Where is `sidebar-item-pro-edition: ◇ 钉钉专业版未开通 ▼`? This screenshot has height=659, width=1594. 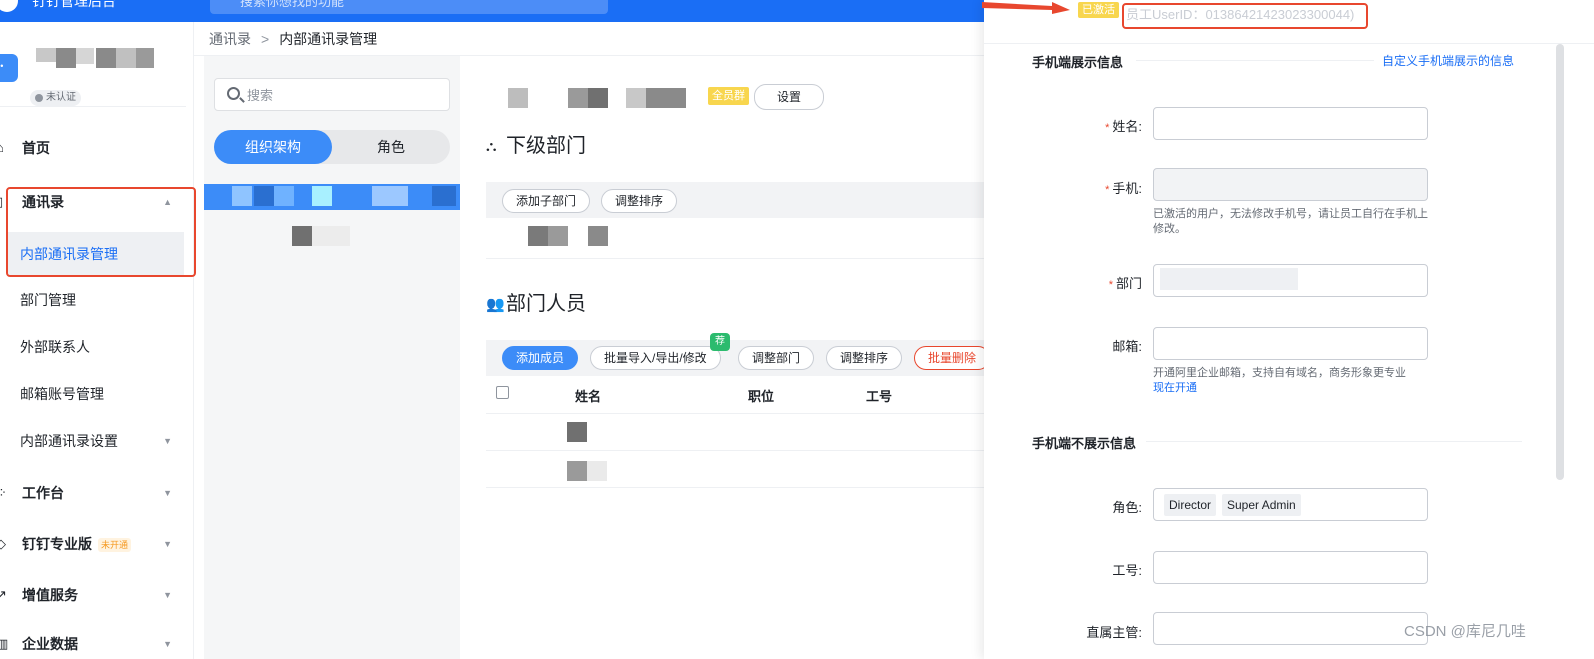
sidebar-item-pro-edition: ◇ 钉钉专业版未开通 ▼ is located at coordinates (93, 544).